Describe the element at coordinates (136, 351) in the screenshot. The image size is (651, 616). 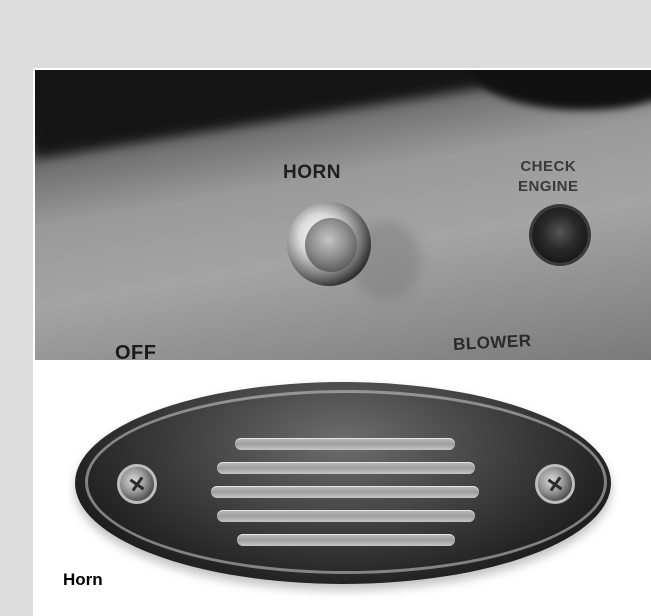
I see `off-label: OFF` at that location.